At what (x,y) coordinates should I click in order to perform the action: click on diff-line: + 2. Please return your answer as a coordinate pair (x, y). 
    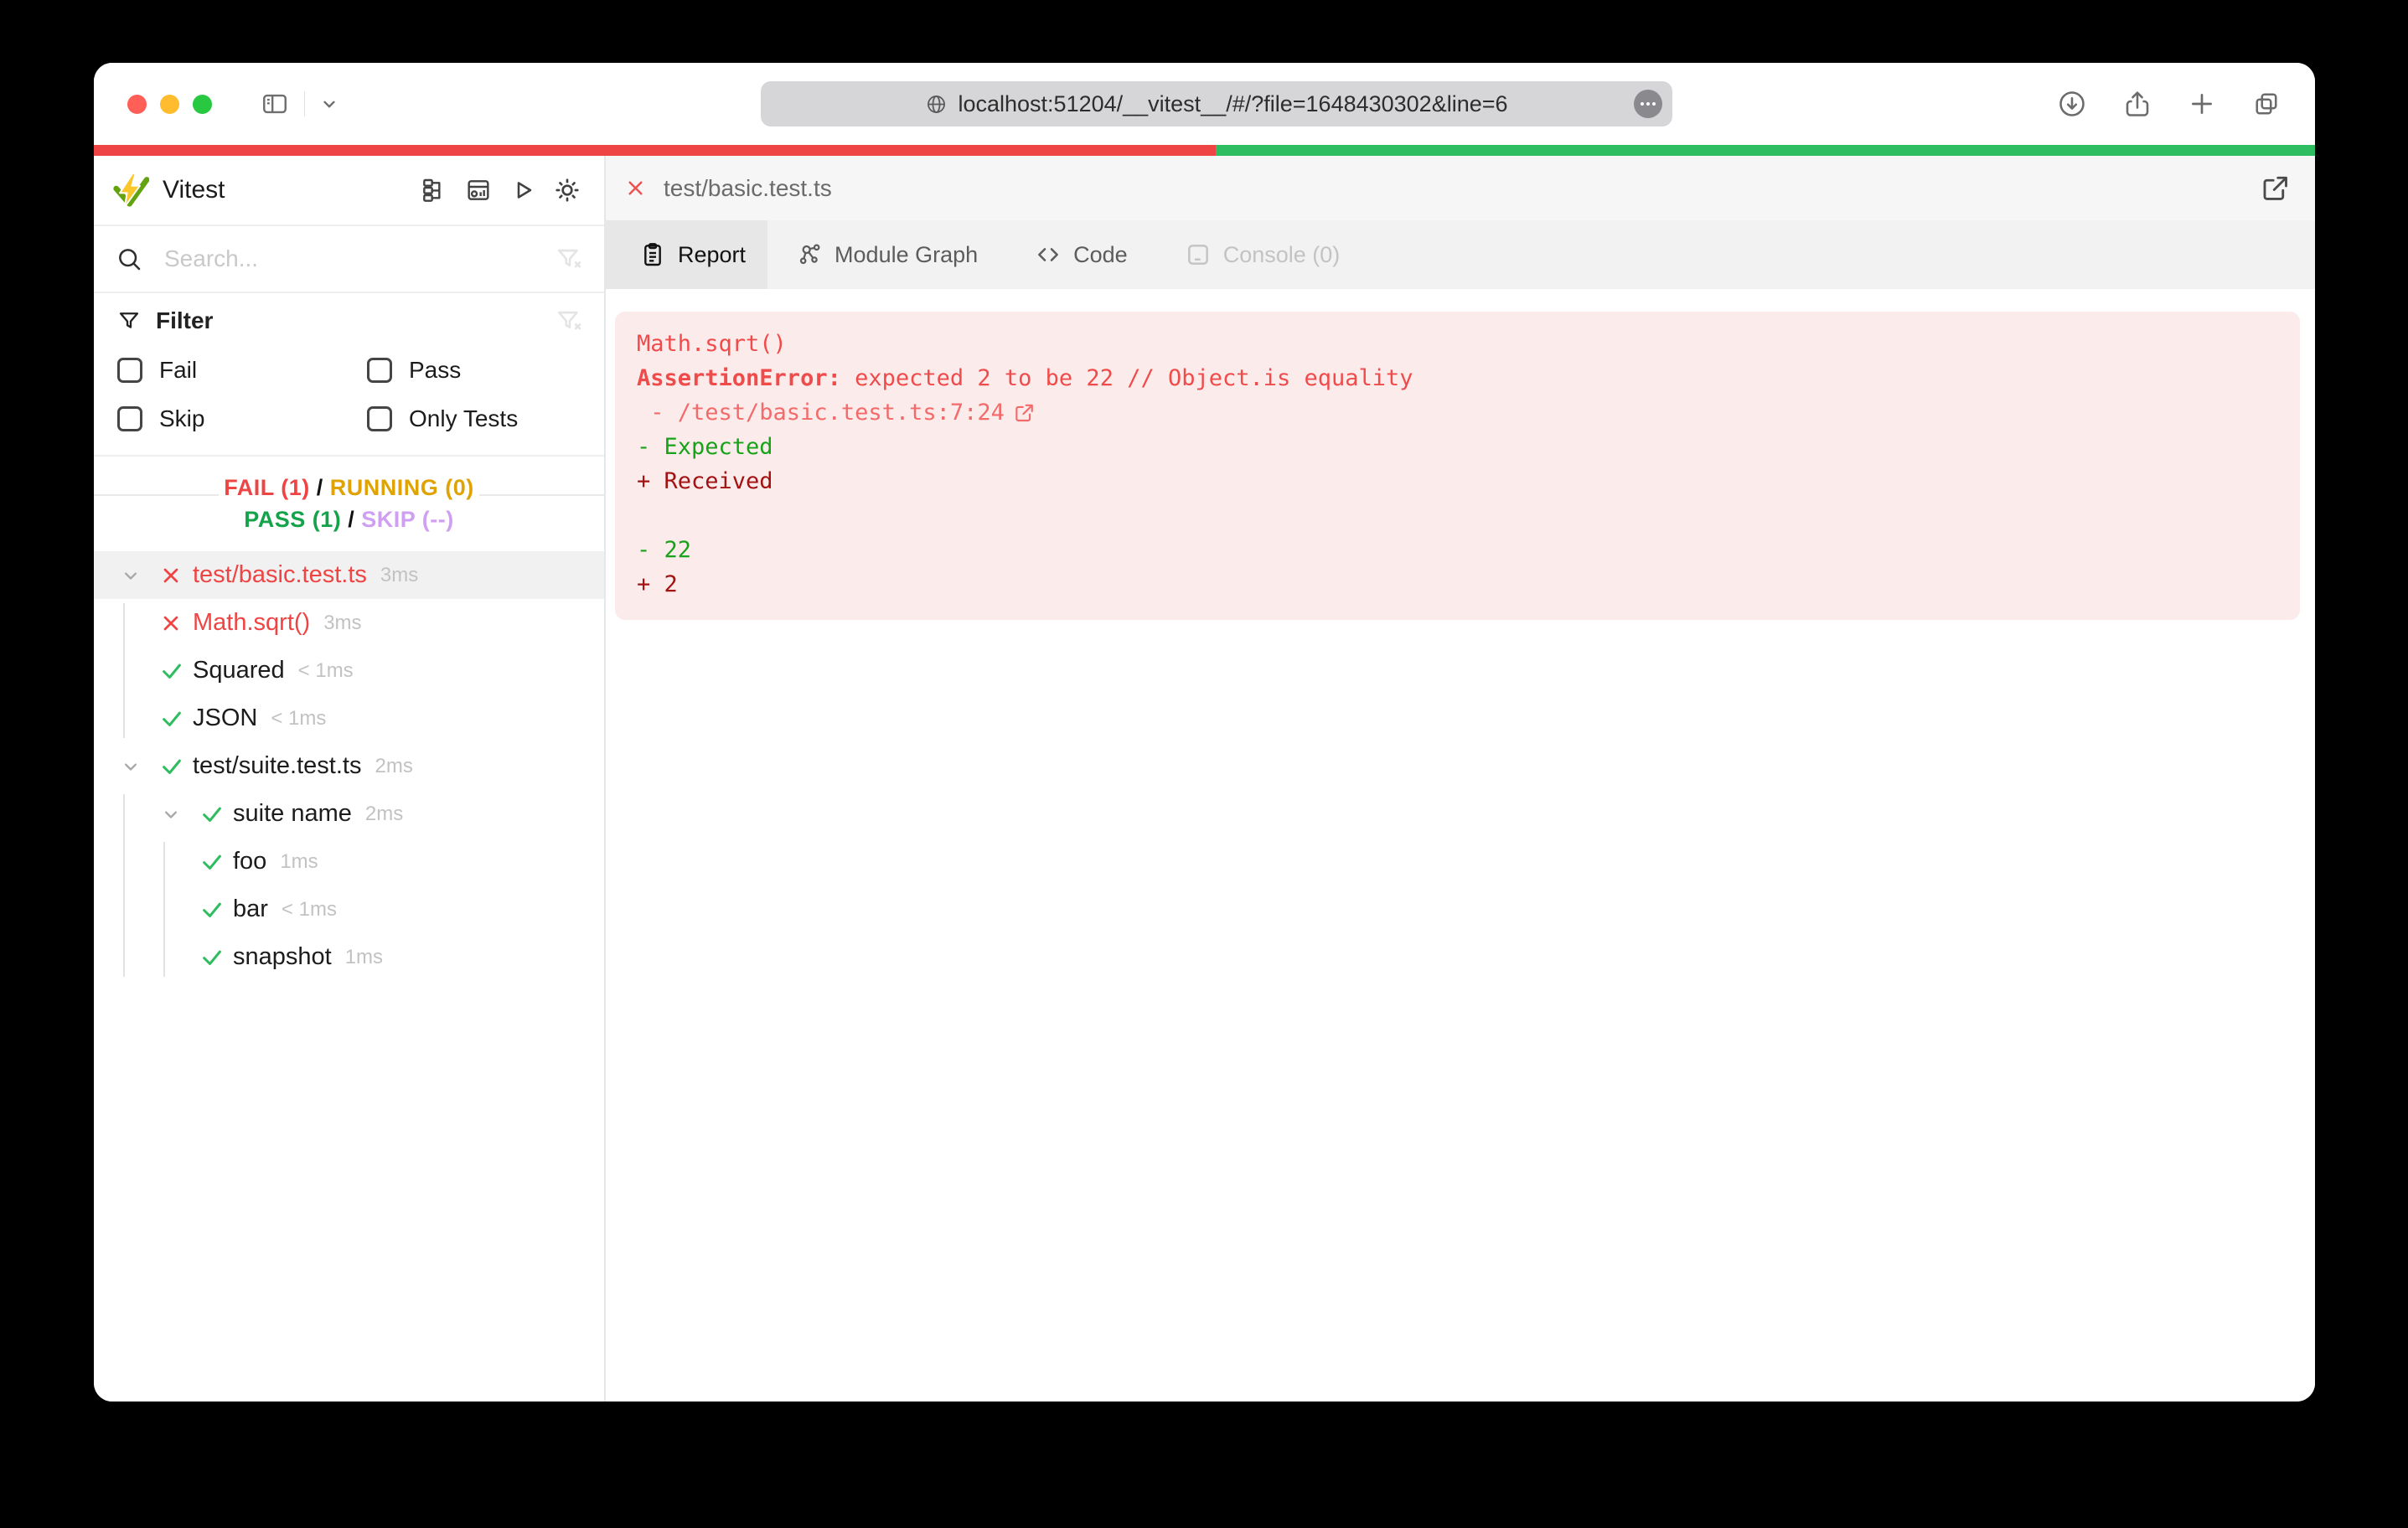
    Looking at the image, I should click on (657, 584).